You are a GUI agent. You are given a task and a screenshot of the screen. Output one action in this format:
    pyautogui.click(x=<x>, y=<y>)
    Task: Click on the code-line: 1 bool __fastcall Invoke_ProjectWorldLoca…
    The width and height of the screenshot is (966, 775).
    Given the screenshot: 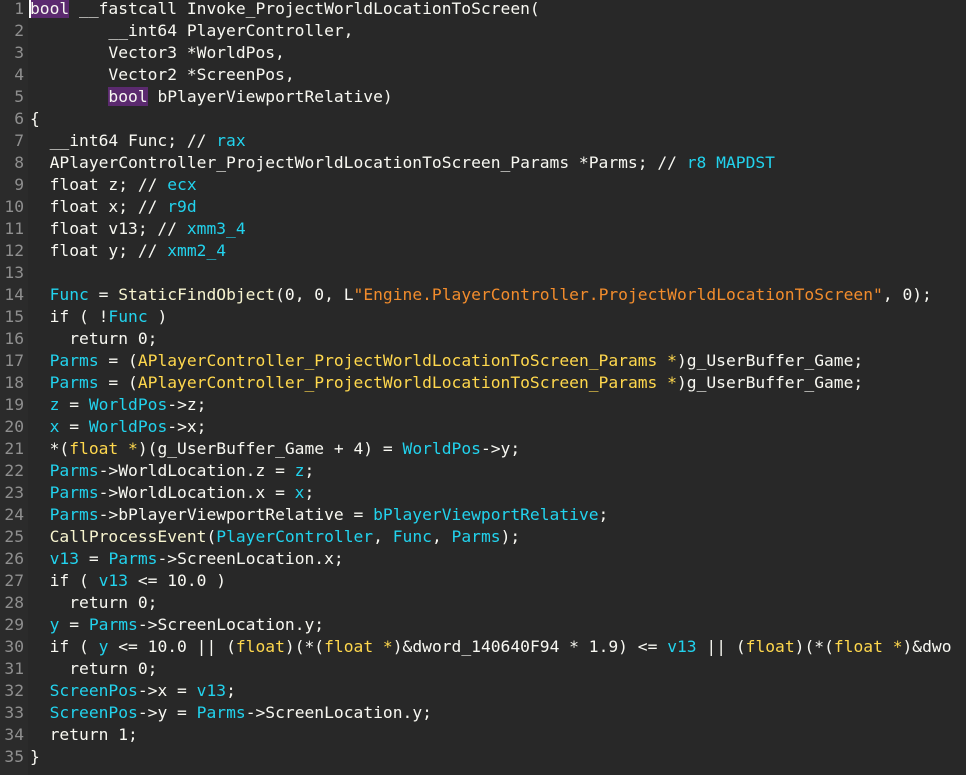 What is the action you would take?
    pyautogui.click(x=483, y=10)
    